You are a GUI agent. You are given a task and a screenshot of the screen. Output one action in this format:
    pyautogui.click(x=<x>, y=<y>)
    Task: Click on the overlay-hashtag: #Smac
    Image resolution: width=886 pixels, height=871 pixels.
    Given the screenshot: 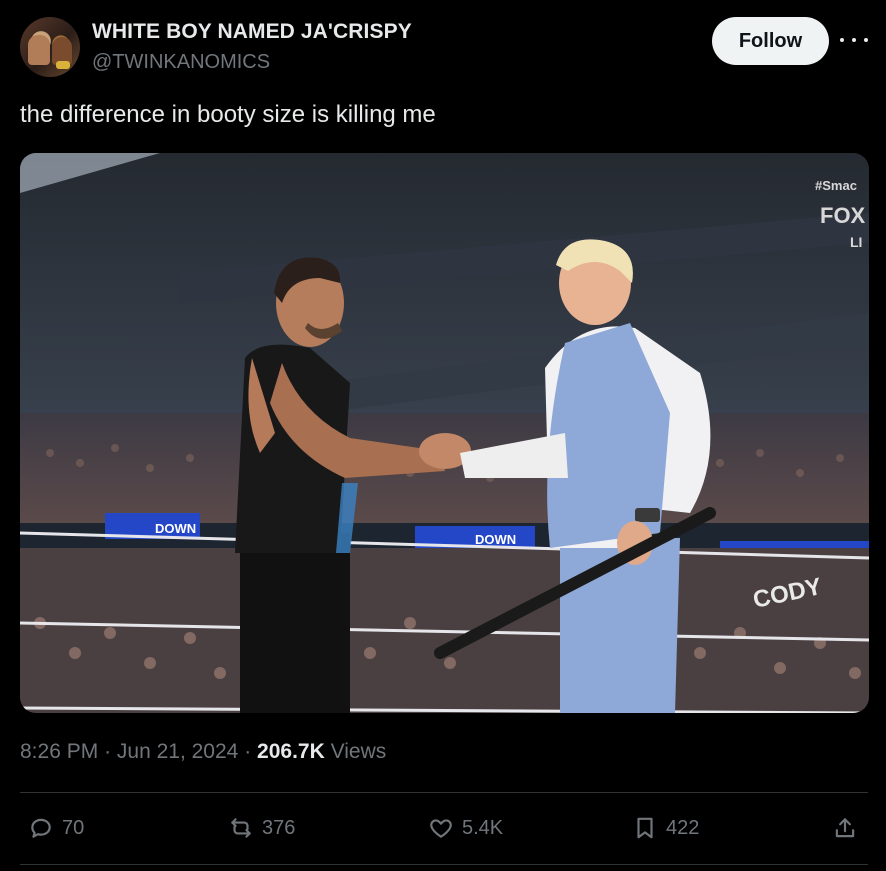 What is the action you would take?
    pyautogui.click(x=836, y=185)
    